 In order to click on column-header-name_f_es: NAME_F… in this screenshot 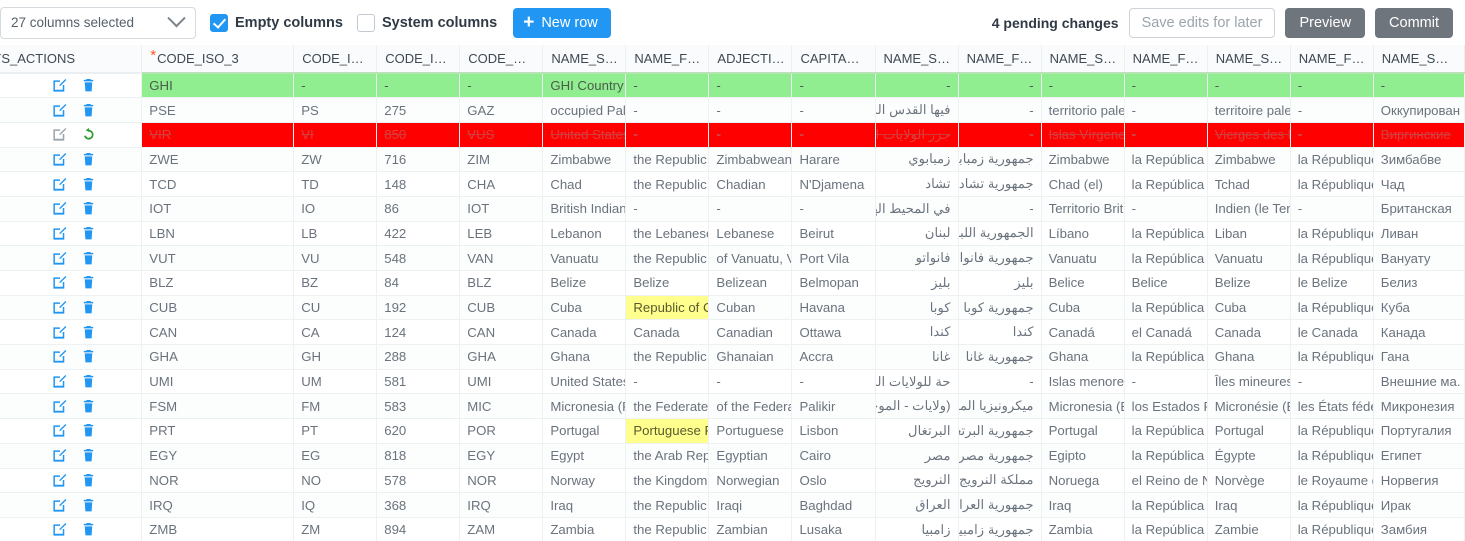, I will do `click(1166, 59)`.